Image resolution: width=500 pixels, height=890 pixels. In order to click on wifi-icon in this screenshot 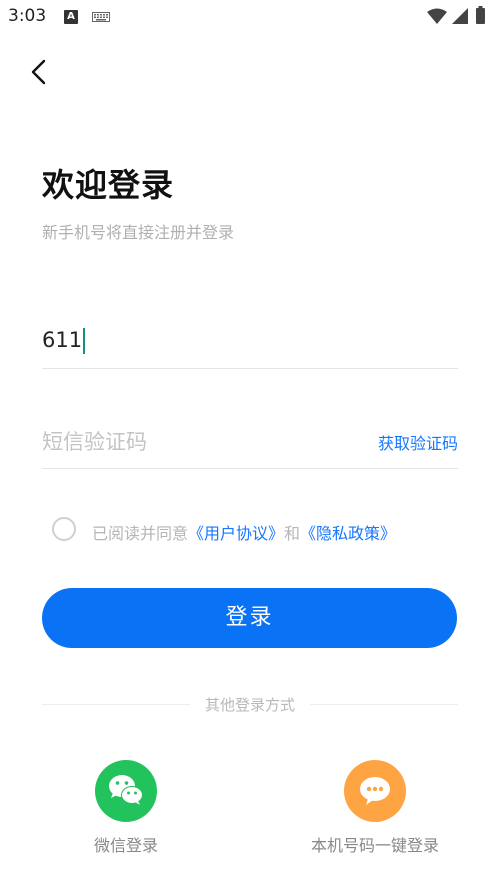, I will do `click(437, 16)`.